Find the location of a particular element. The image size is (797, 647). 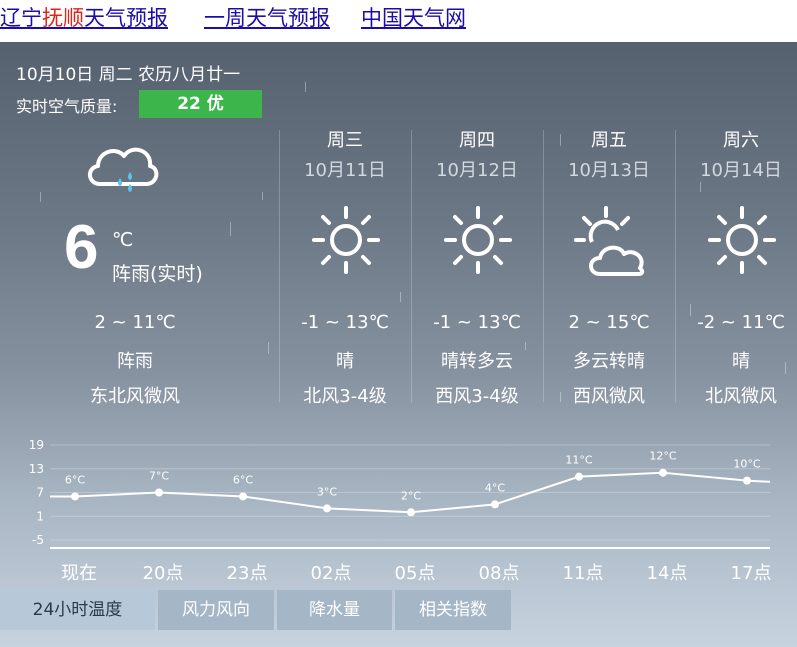

tab-related-indices: 相关指数 is located at coordinates (453, 610).